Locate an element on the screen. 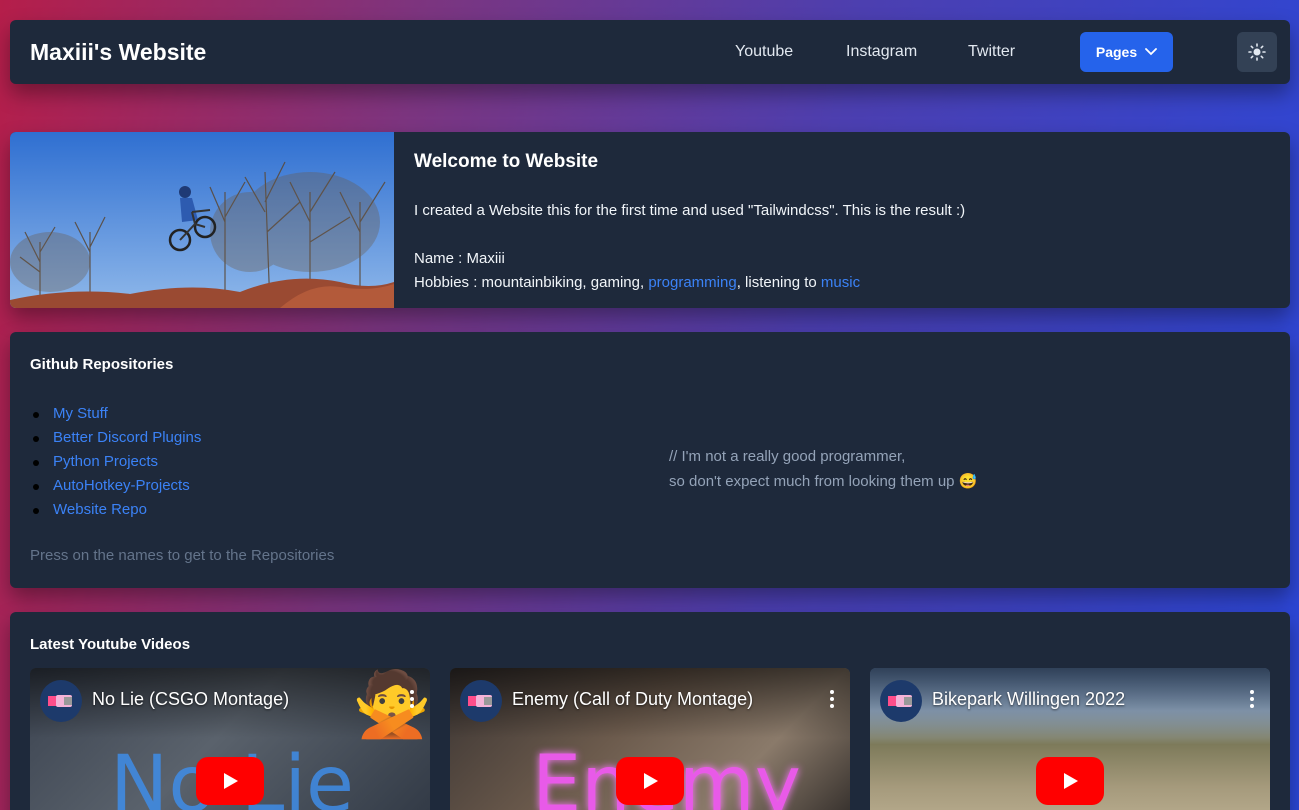  github-section-title: Github Repositories is located at coordinates (102, 364).